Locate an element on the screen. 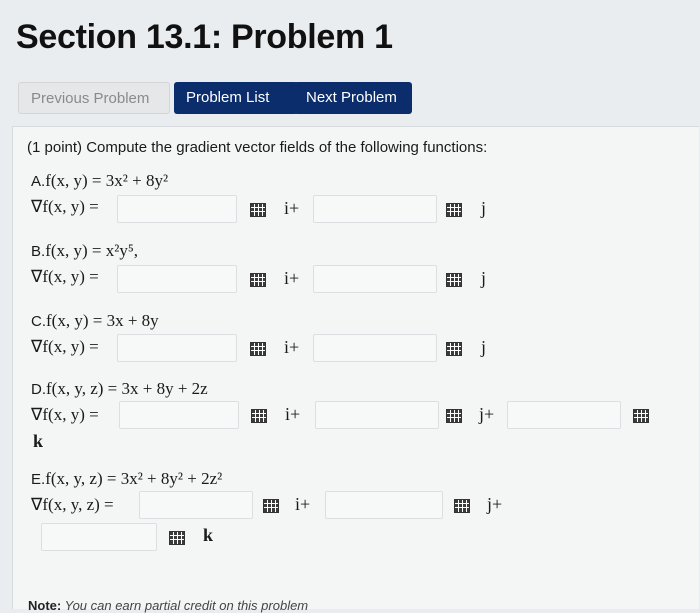  unit-b-j: j is located at coordinates (484, 278).